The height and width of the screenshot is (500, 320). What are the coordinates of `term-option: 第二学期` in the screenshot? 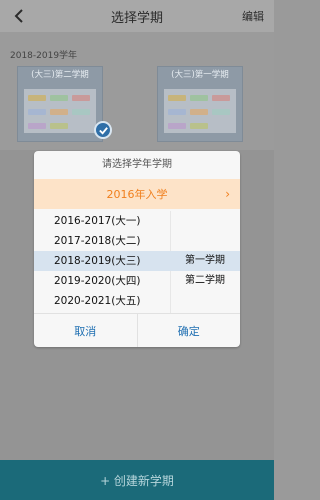 It's located at (205, 281).